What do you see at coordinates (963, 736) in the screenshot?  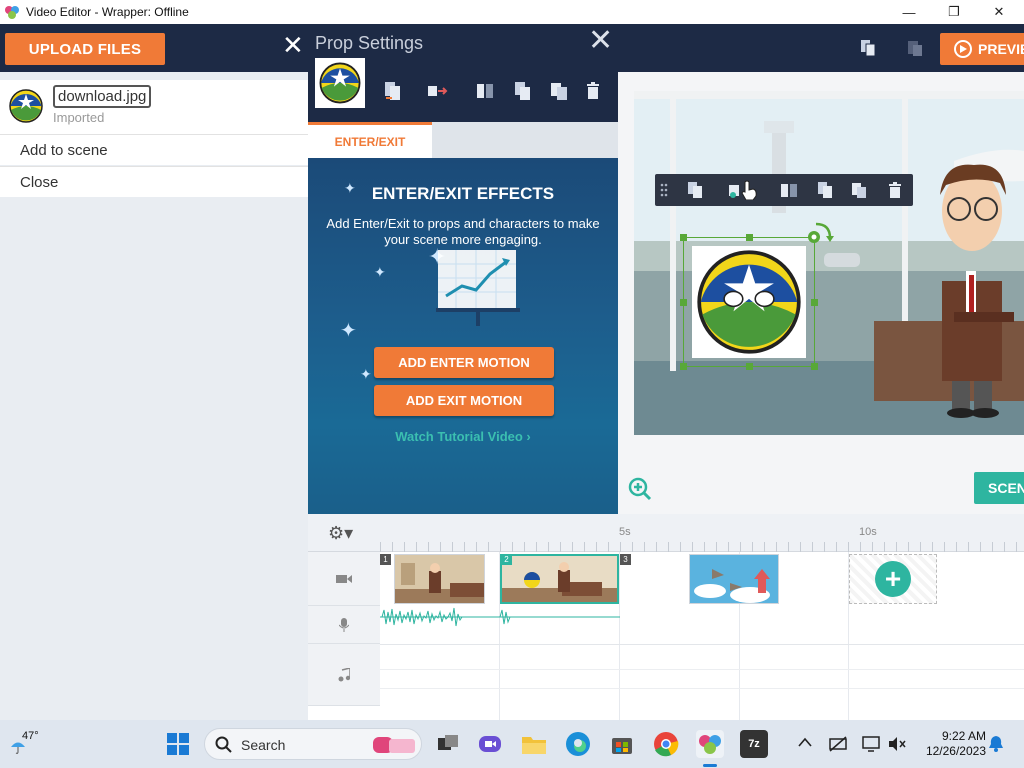 I see `clock-time: 9:22 AM` at bounding box center [963, 736].